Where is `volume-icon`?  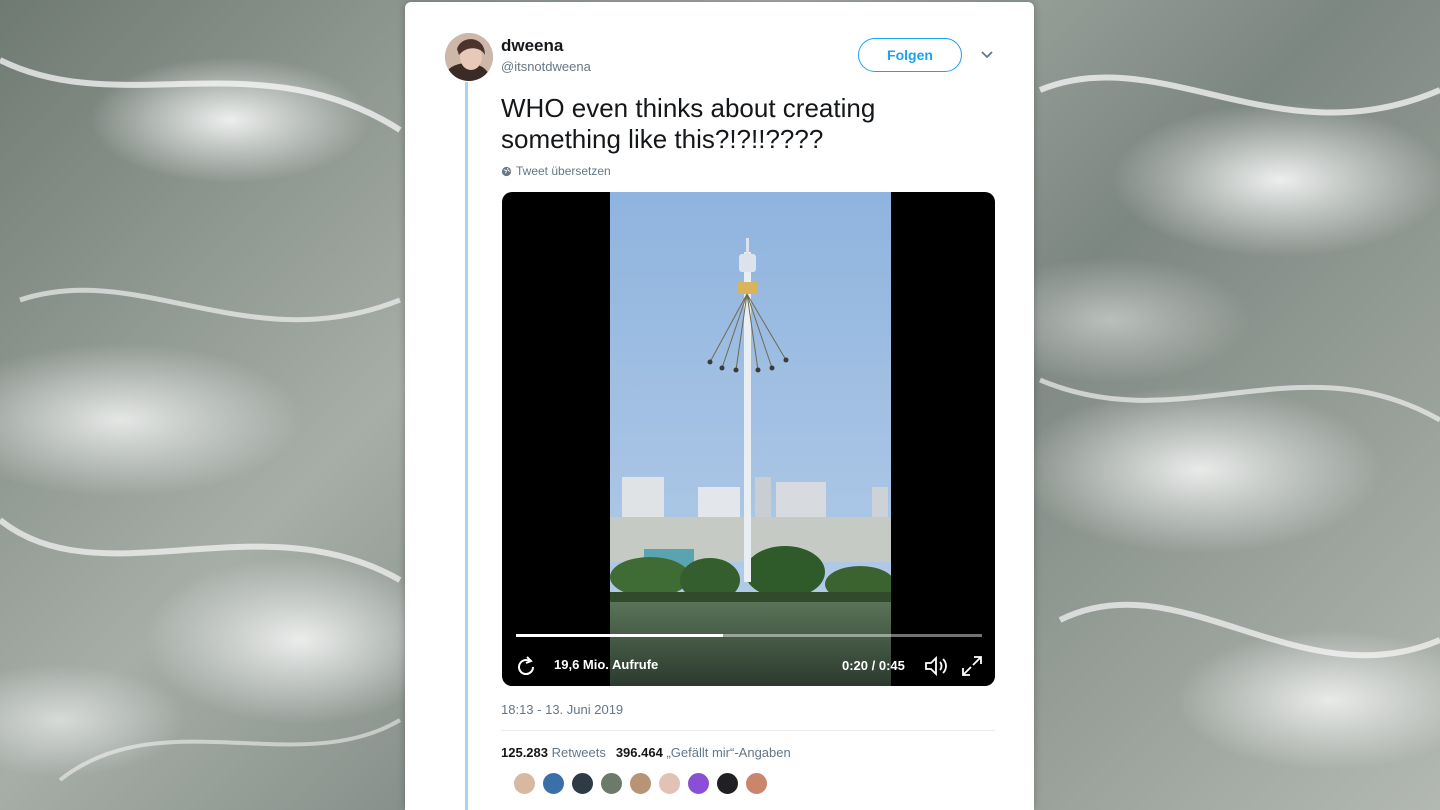
volume-icon is located at coordinates (936, 666).